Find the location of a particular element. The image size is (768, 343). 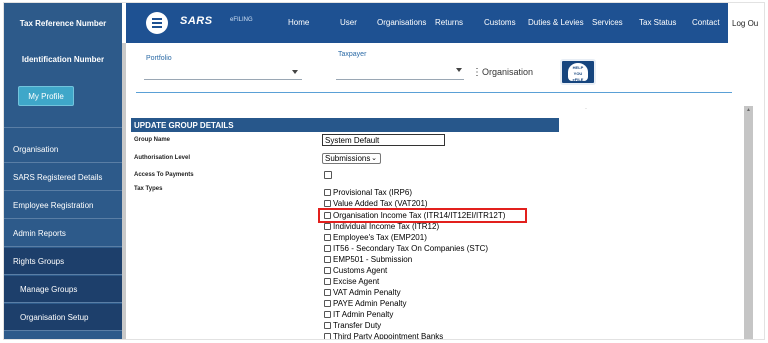

nav-services: Services is located at coordinates (607, 22).